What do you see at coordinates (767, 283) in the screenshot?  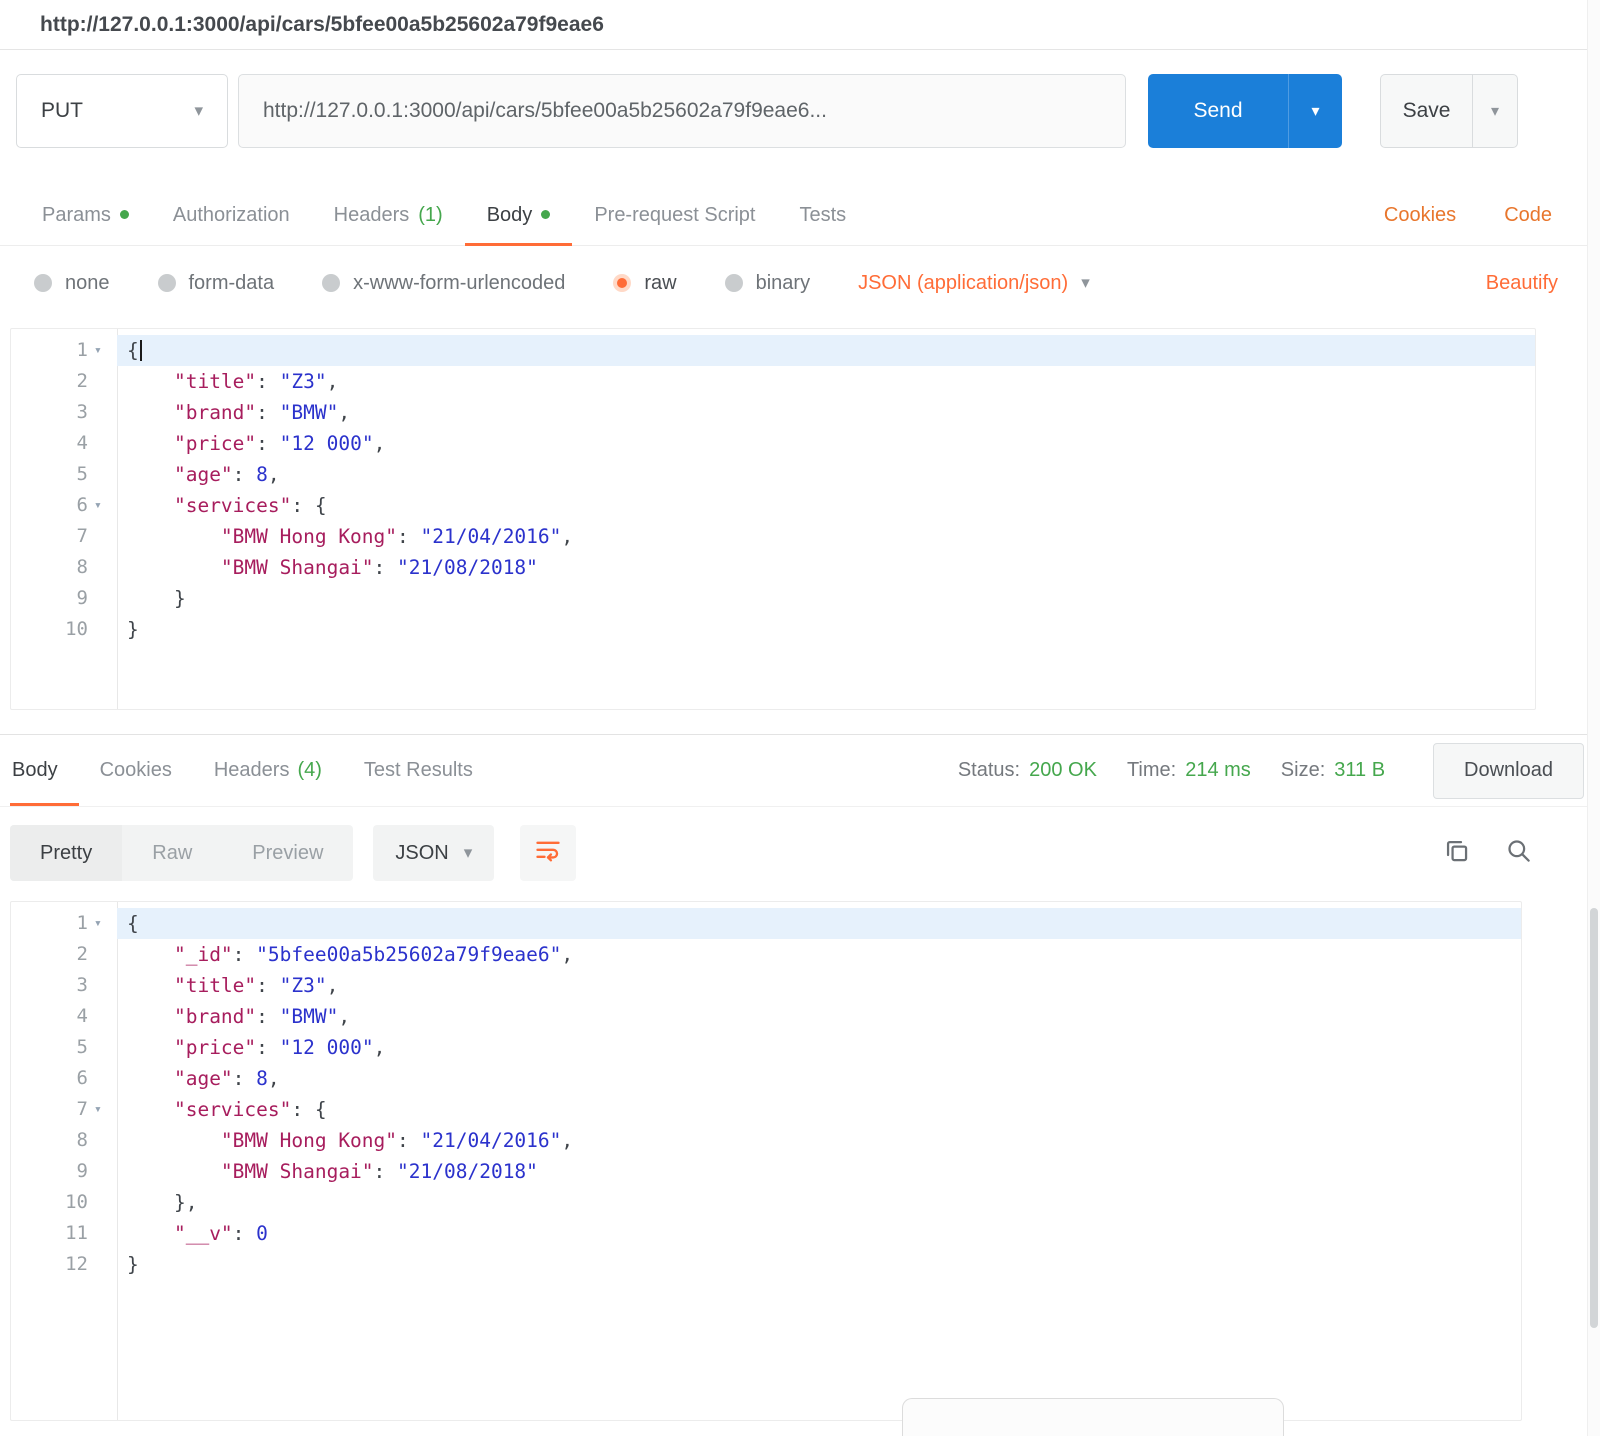 I see `body-type-binary: binary` at bounding box center [767, 283].